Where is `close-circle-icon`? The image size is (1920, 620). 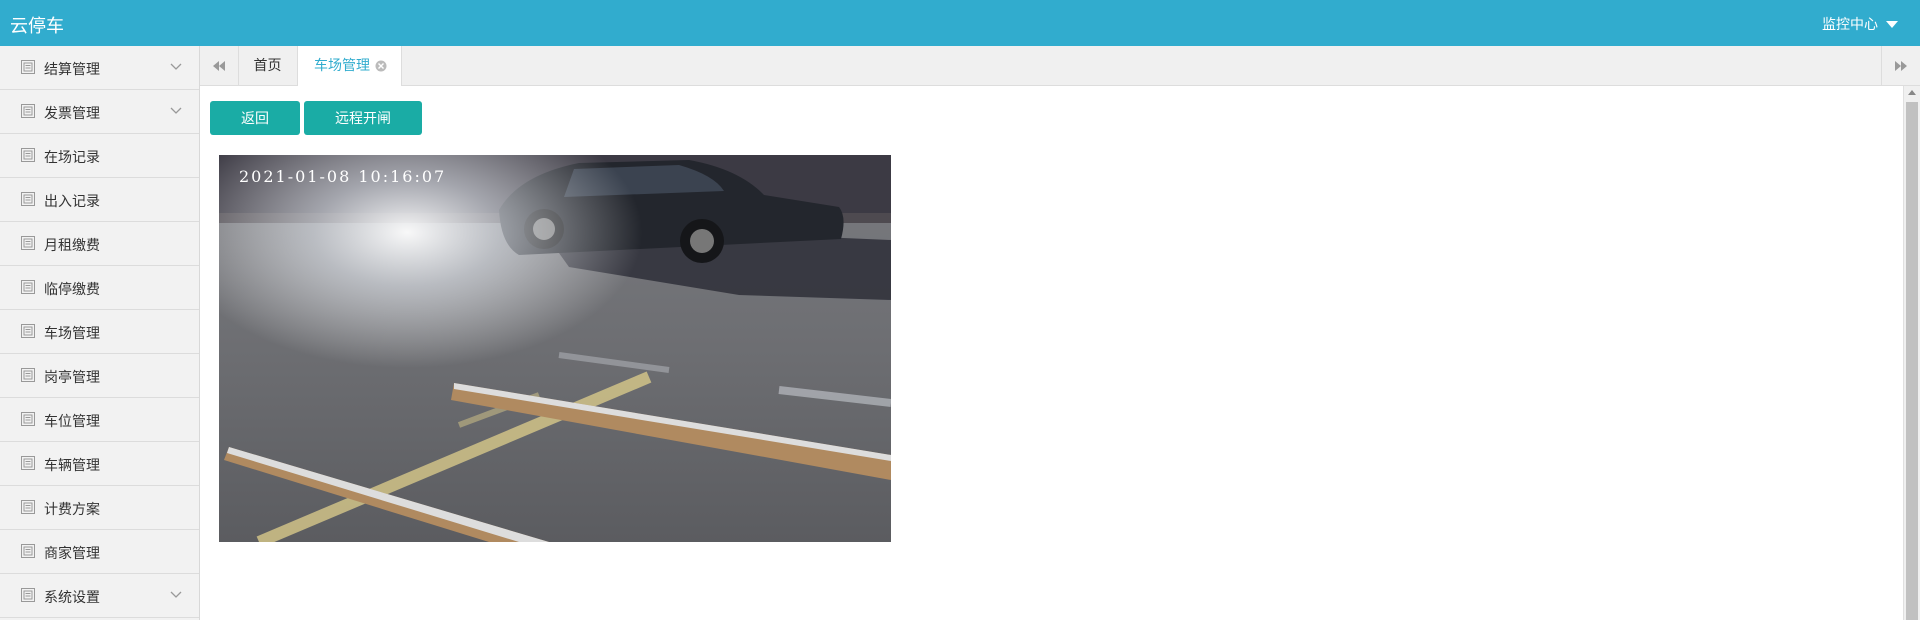
close-circle-icon is located at coordinates (381, 66).